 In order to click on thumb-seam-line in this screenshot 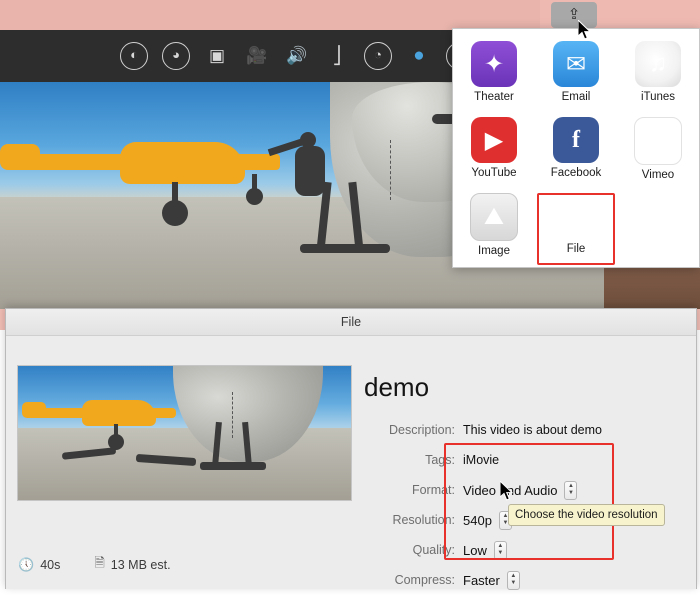, I will do `click(232, 415)`.